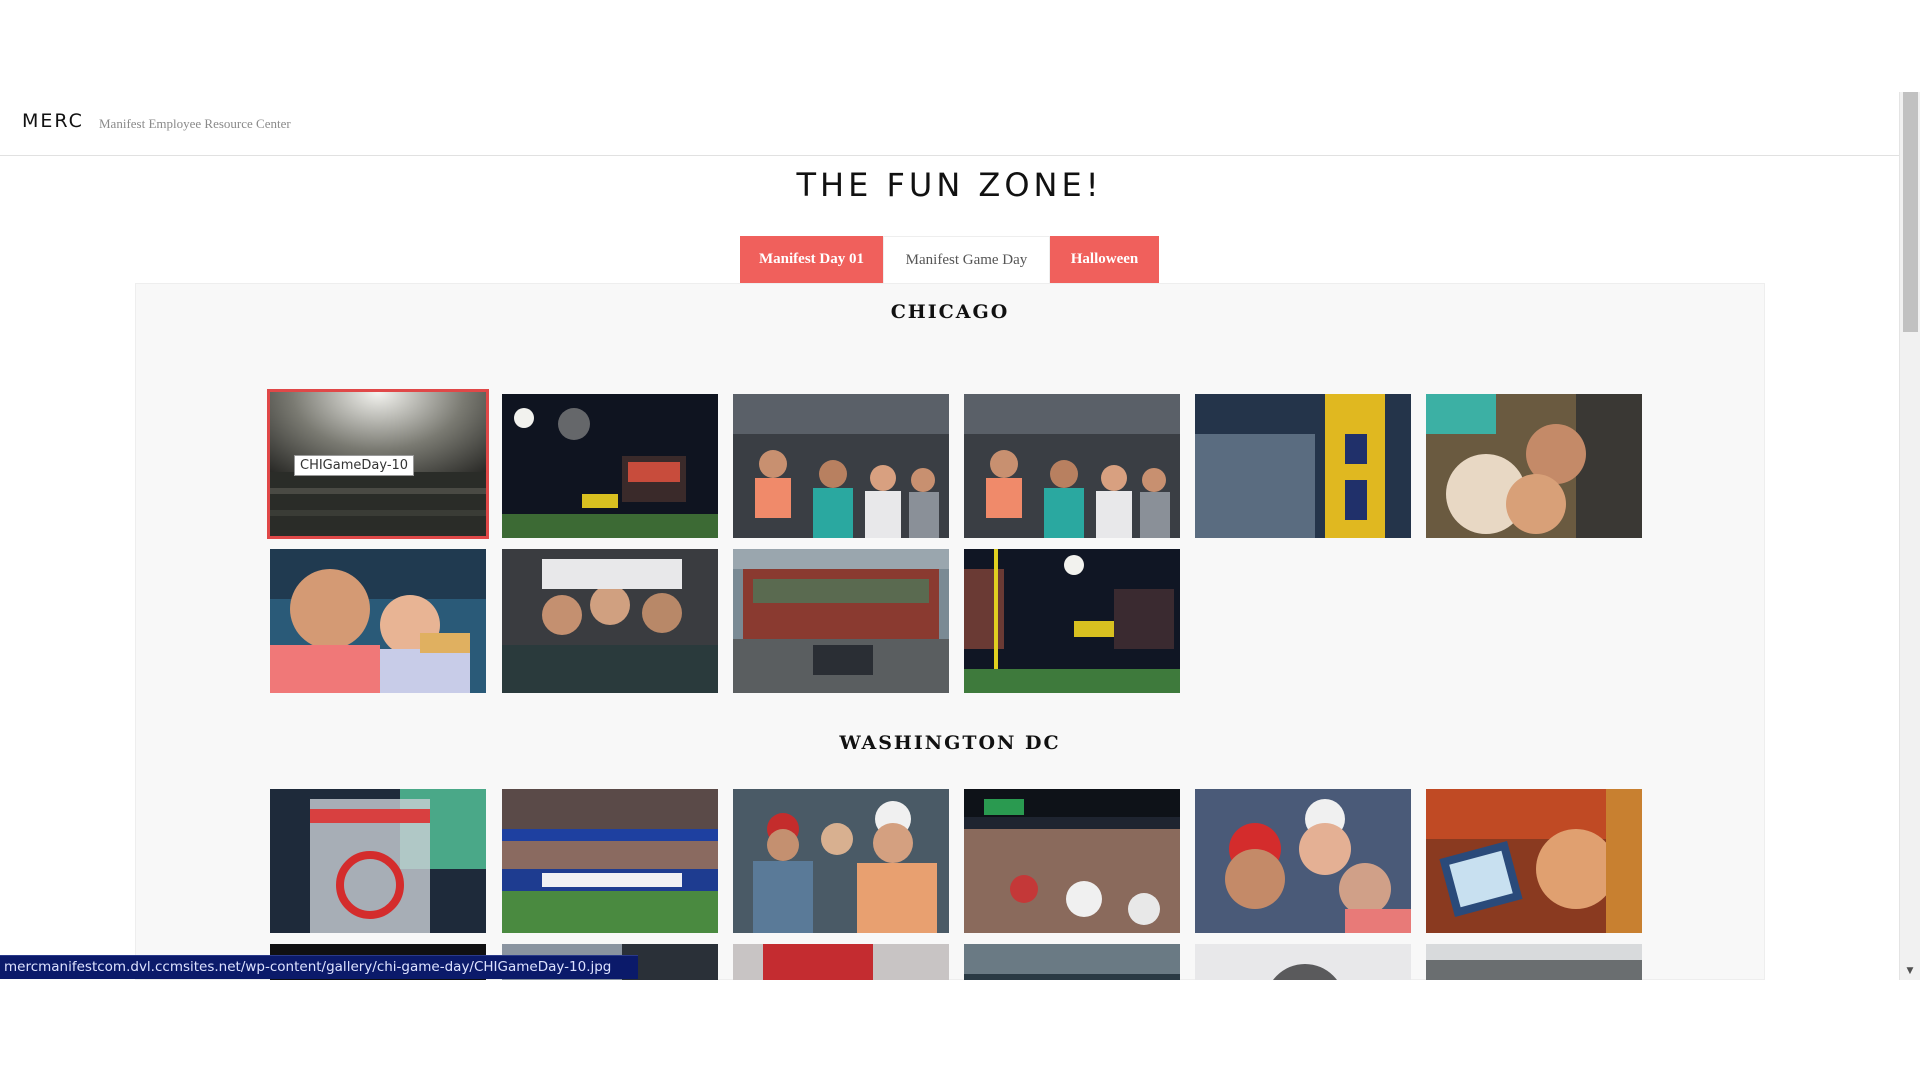 The image size is (1920, 1080). I want to click on photo-selfie-tv, so click(1534, 861).